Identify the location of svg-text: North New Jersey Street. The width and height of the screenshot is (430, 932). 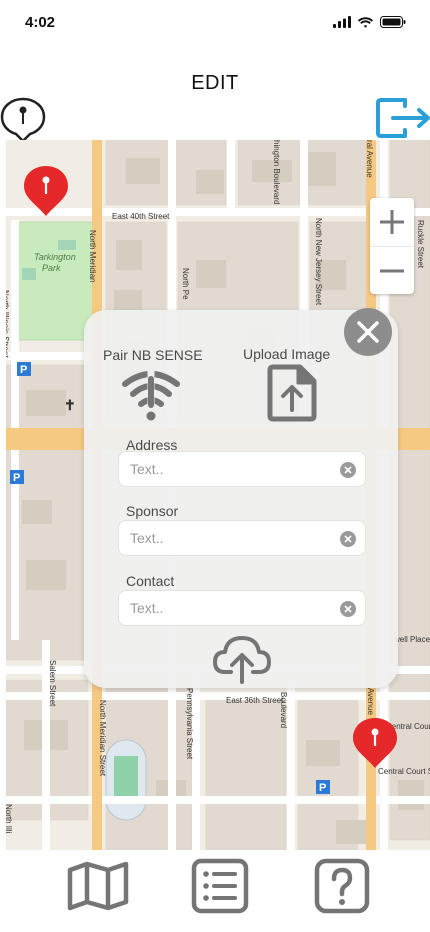
(318, 262).